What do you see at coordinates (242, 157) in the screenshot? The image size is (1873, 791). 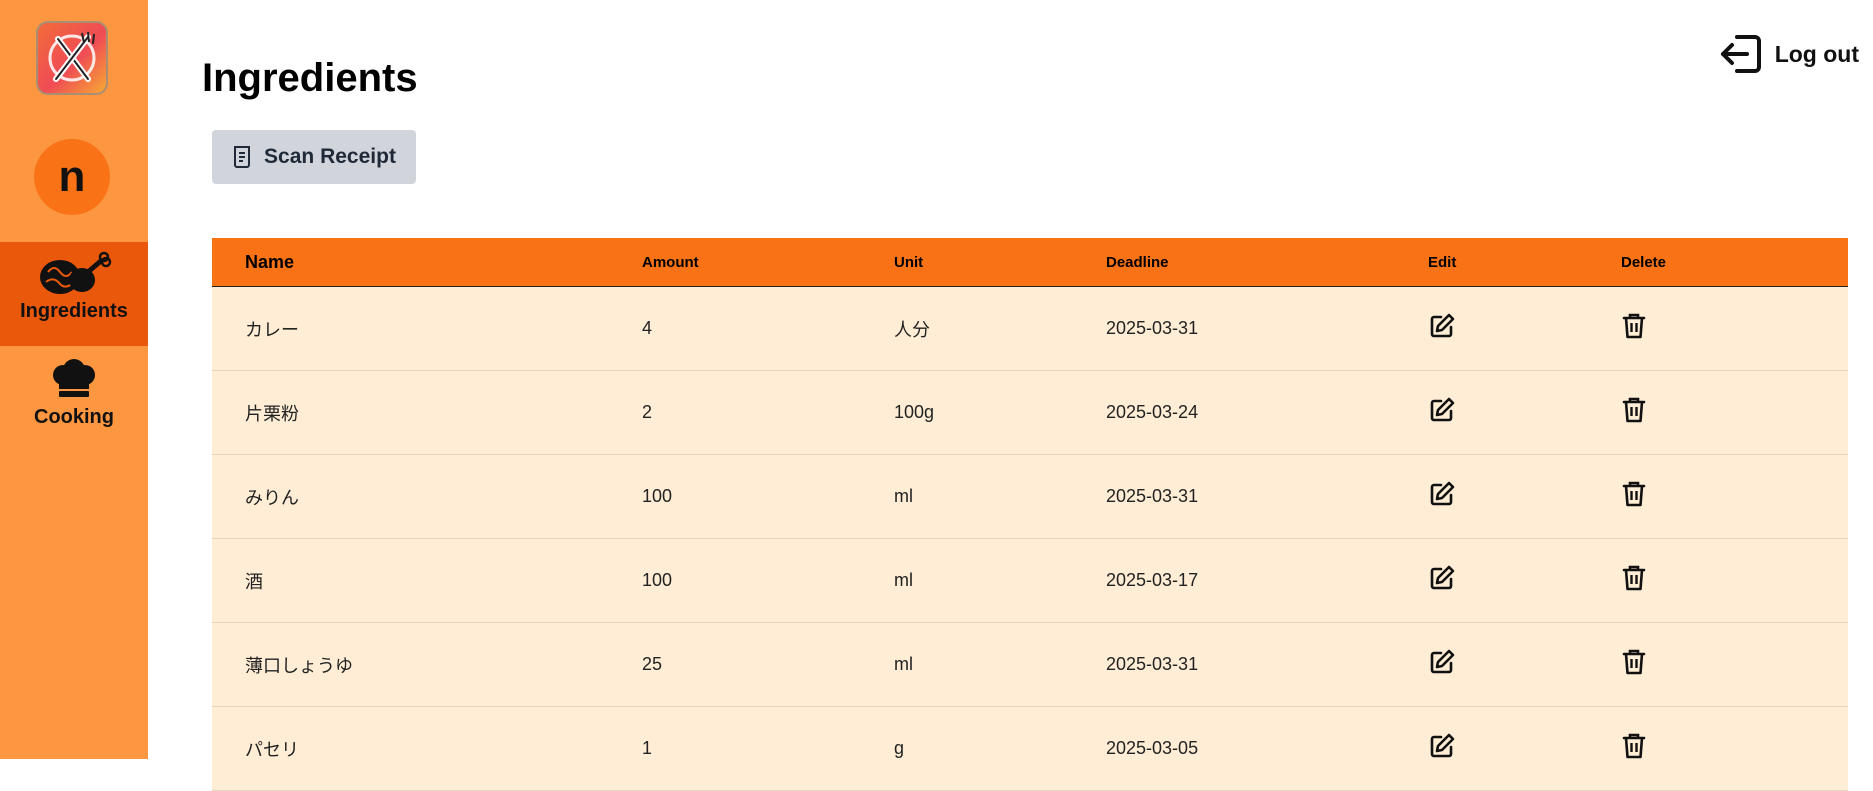 I see `receipt-icon` at bounding box center [242, 157].